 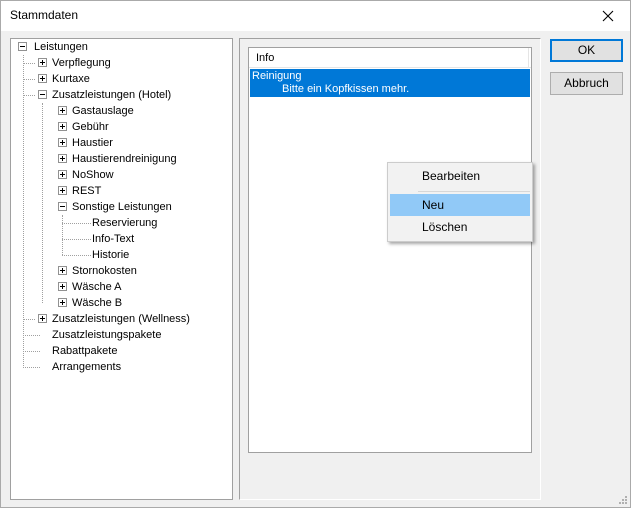 I want to click on tree-item-label: NoShow, so click(x=93, y=175).